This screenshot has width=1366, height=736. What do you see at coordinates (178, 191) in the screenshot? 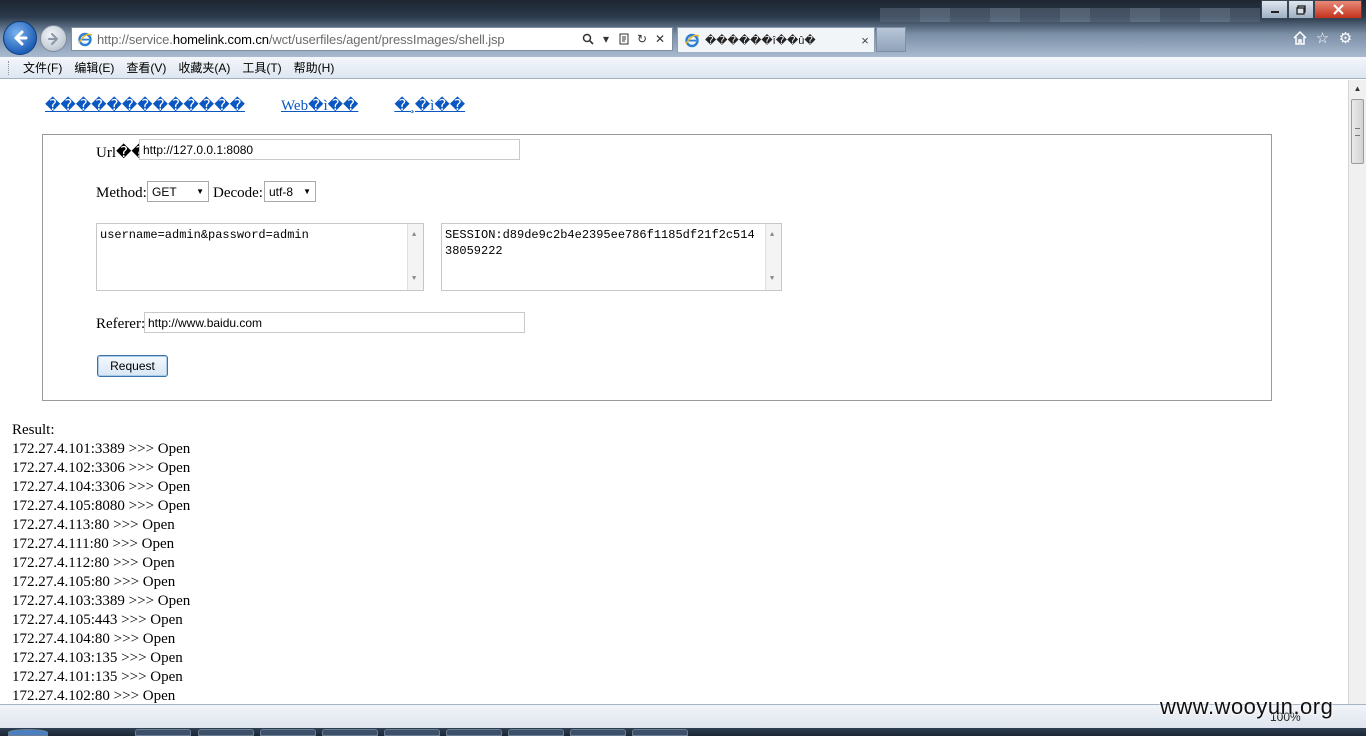
I see `method-select: GET ▼` at bounding box center [178, 191].